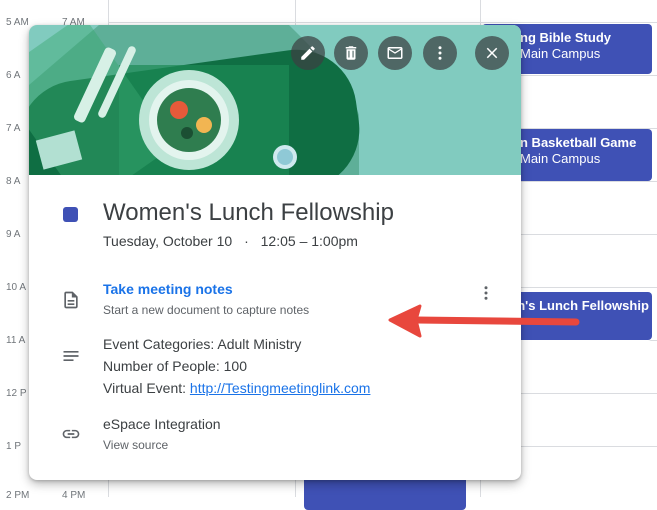 This screenshot has height=510, width=657. I want to click on grid-line, so click(382, 22).